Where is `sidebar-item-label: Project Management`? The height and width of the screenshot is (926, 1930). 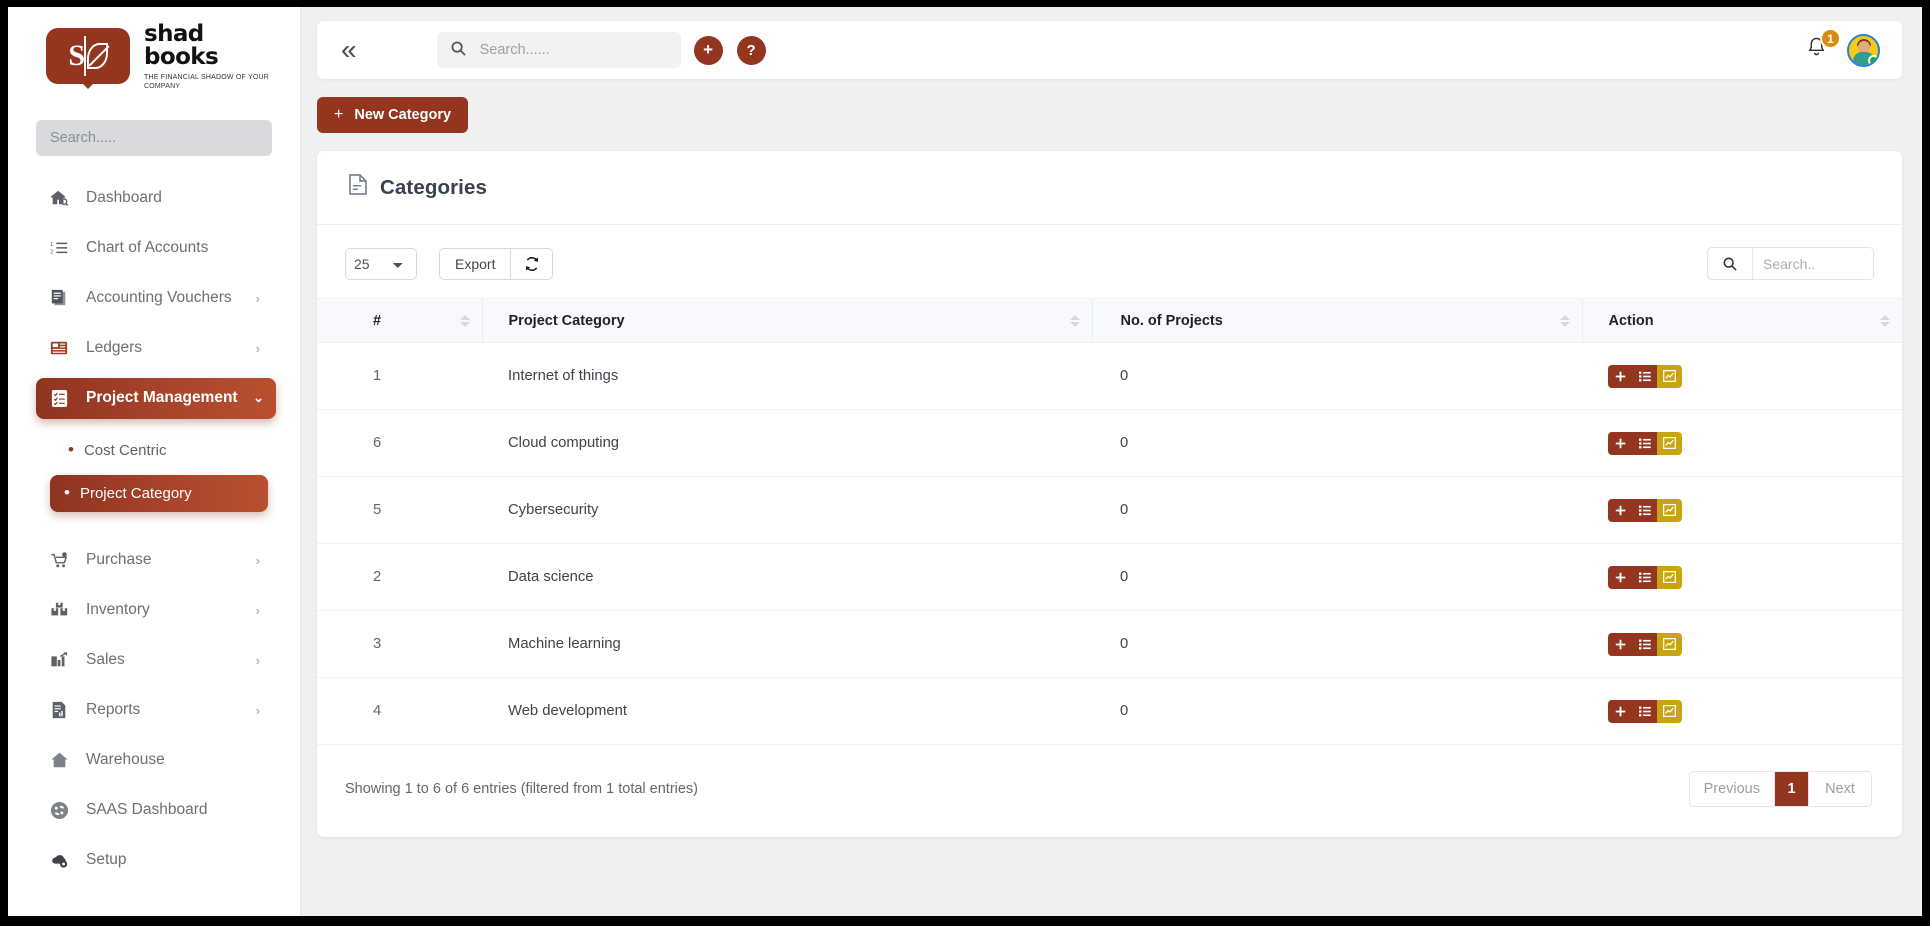
sidebar-item-label: Project Management is located at coordinates (162, 398).